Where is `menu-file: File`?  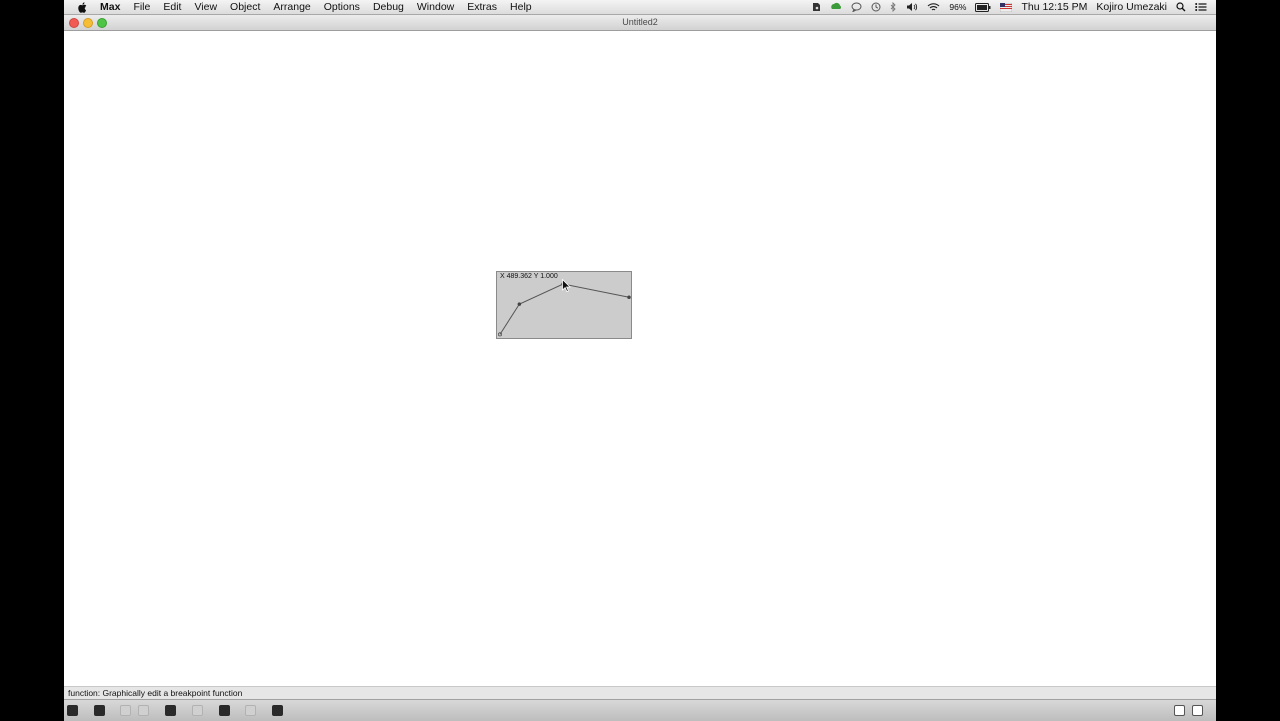
menu-file: File is located at coordinates (141, 7).